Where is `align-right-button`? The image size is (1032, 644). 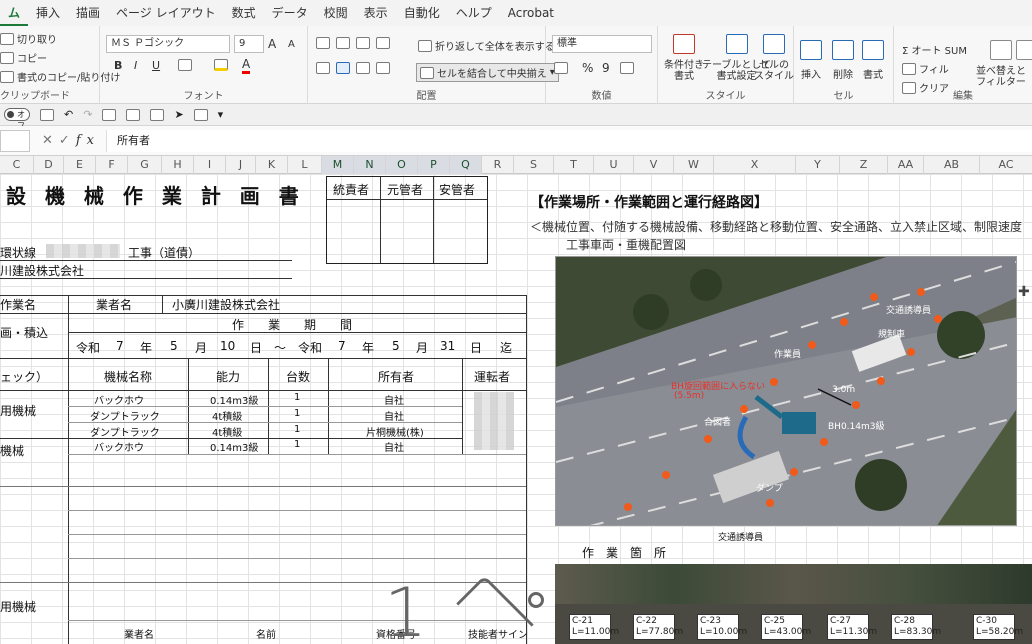 align-right-button is located at coordinates (363, 68).